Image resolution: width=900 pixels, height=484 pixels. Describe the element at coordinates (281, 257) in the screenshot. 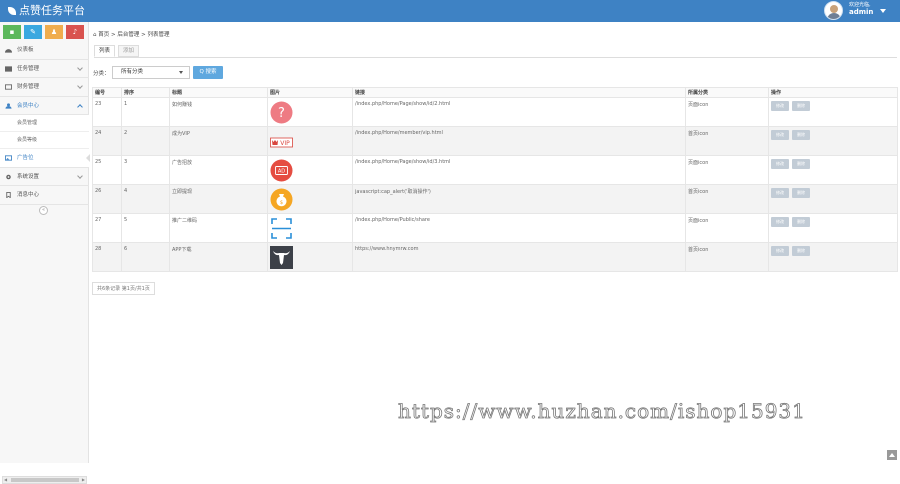

I see `bull-logo-icon` at that location.